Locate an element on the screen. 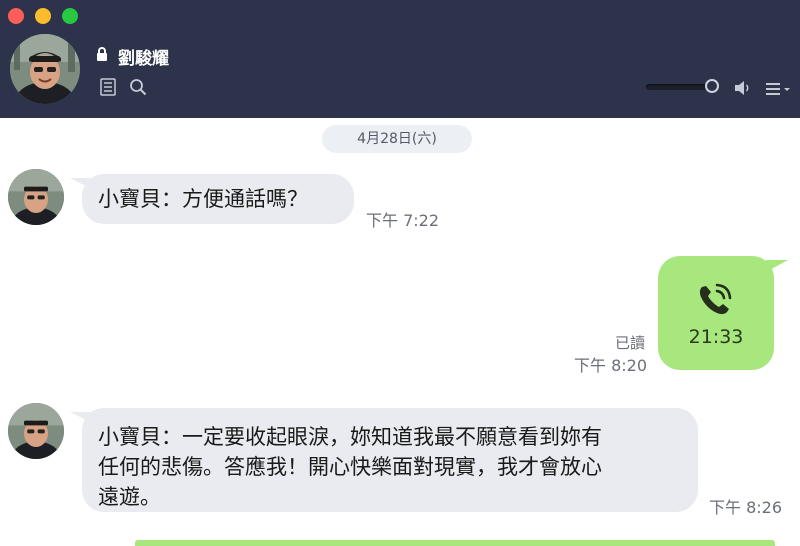 This screenshot has width=800, height=546. message-text-line: 遠遊。 is located at coordinates (129, 497).